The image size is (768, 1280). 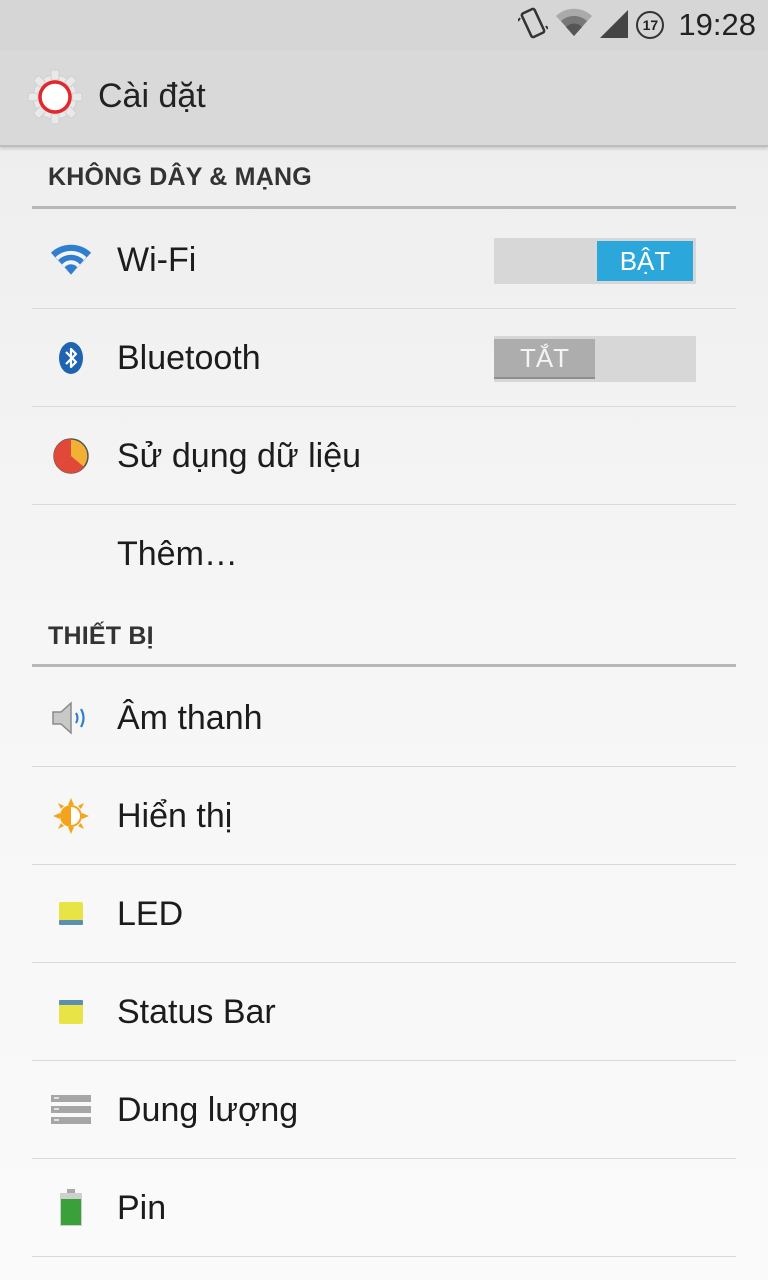 I want to click on settings-item-storage: Dung lượng, so click(x=384, y=1110).